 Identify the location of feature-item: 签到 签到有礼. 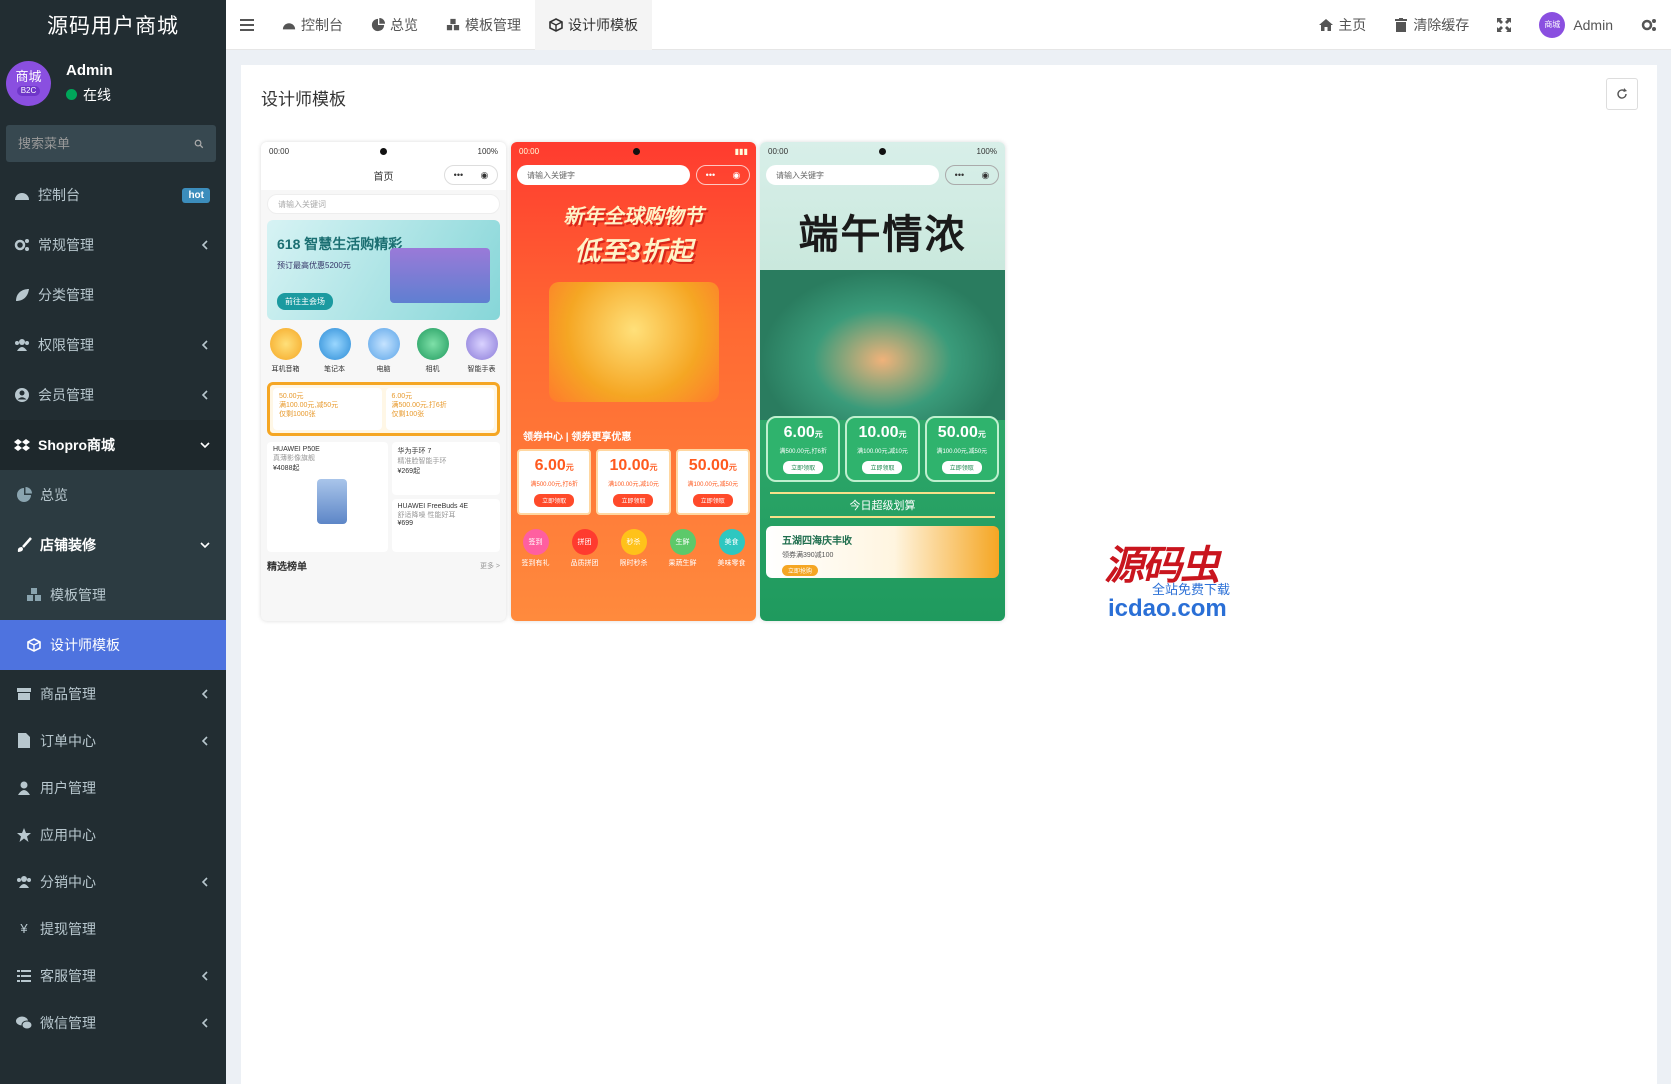
(536, 548).